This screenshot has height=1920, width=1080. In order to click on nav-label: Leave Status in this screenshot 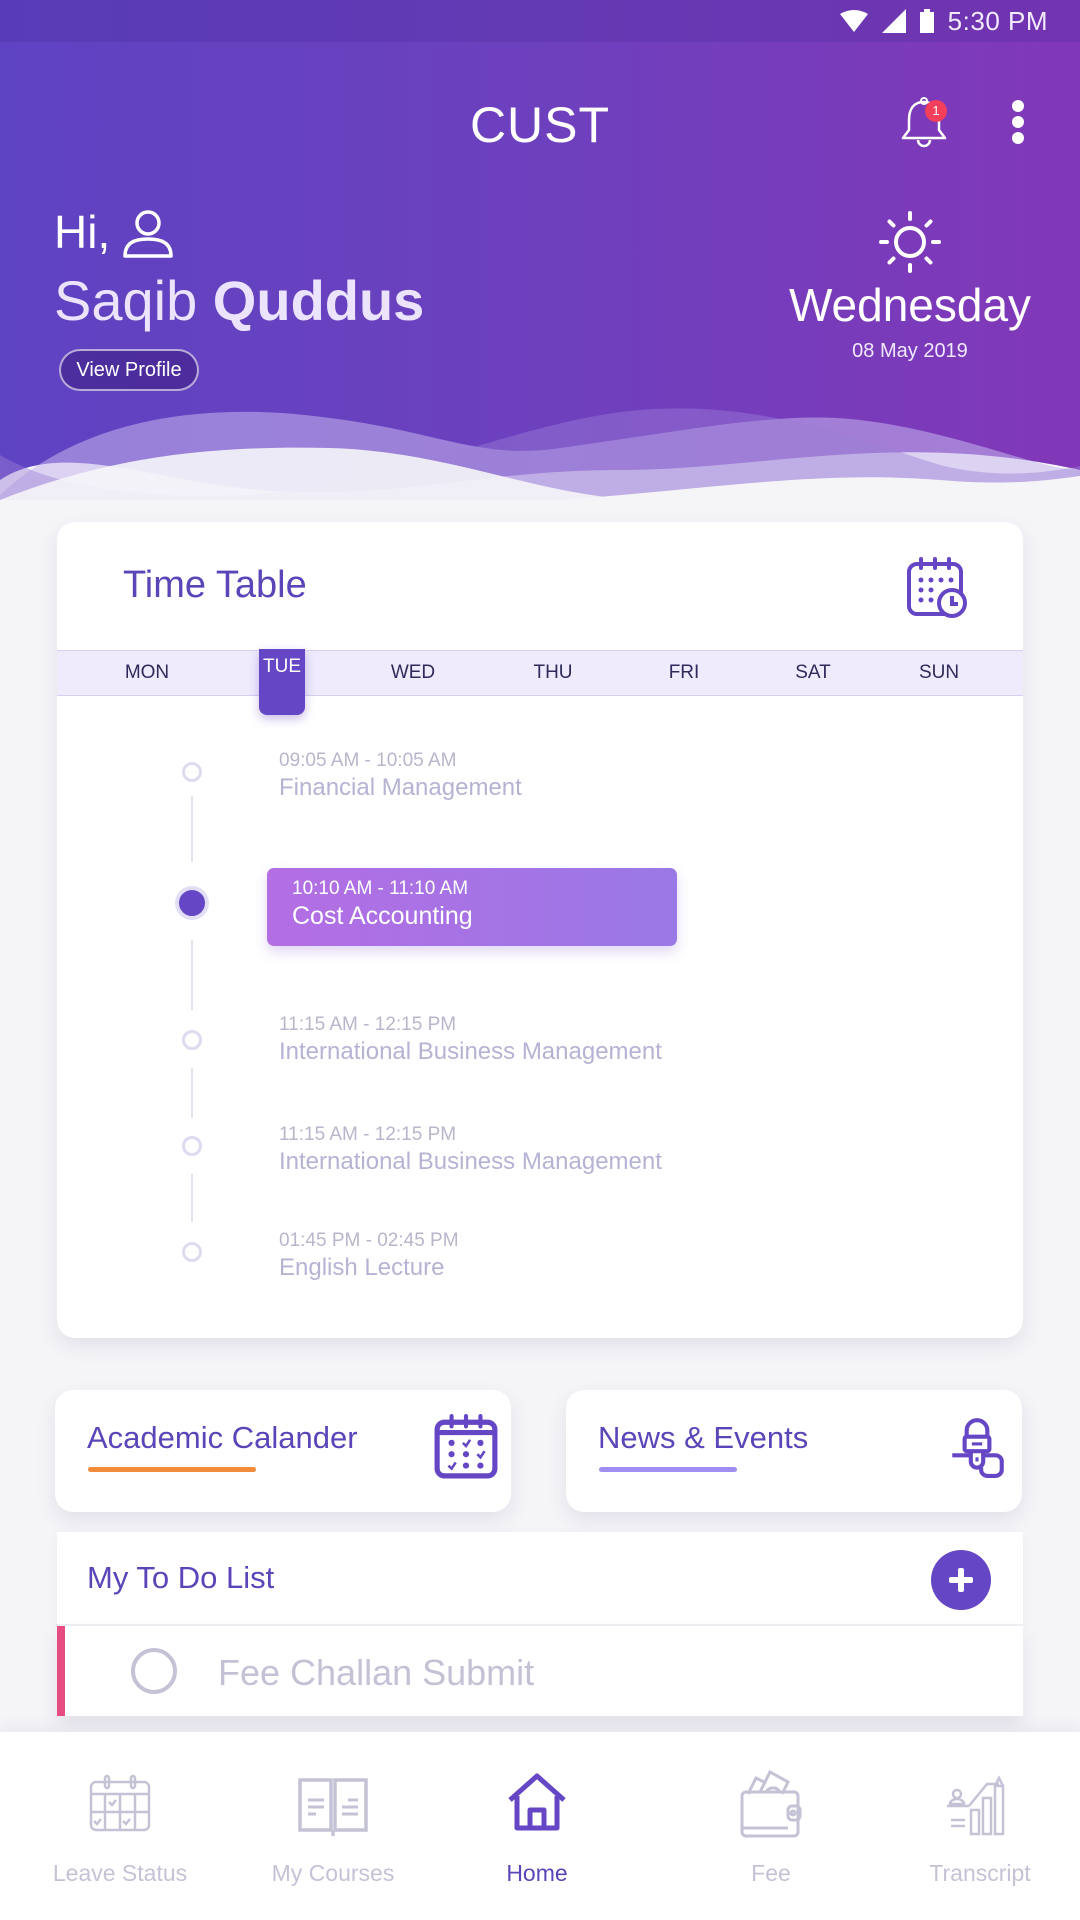, I will do `click(120, 1873)`.